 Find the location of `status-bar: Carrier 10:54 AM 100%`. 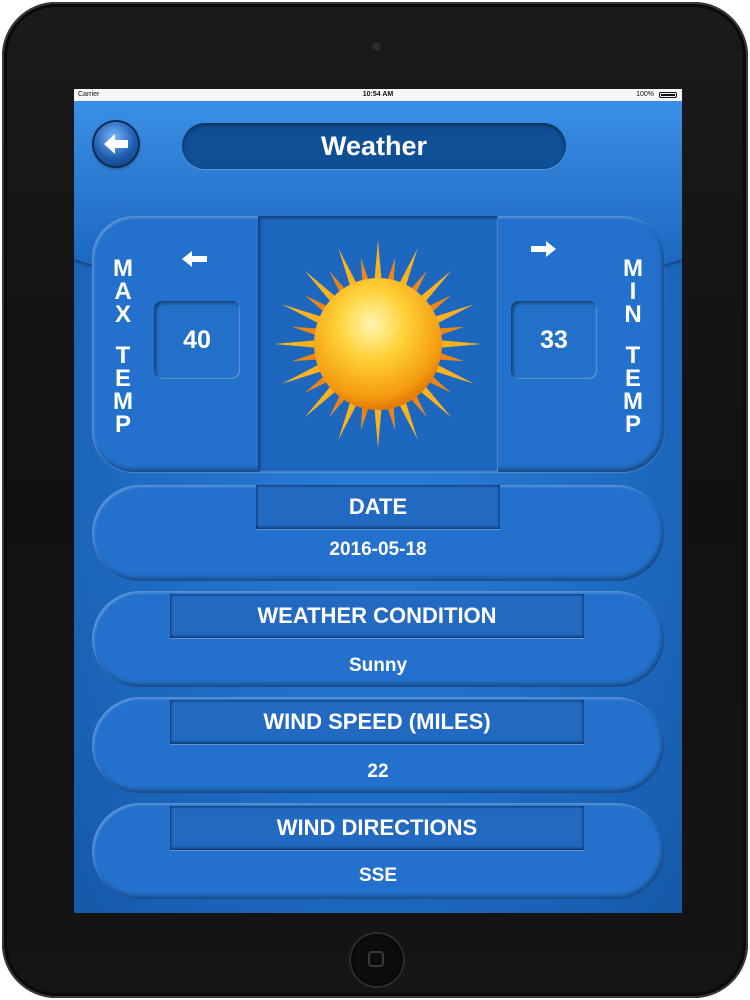

status-bar: Carrier 10:54 AM 100% is located at coordinates (378, 95).